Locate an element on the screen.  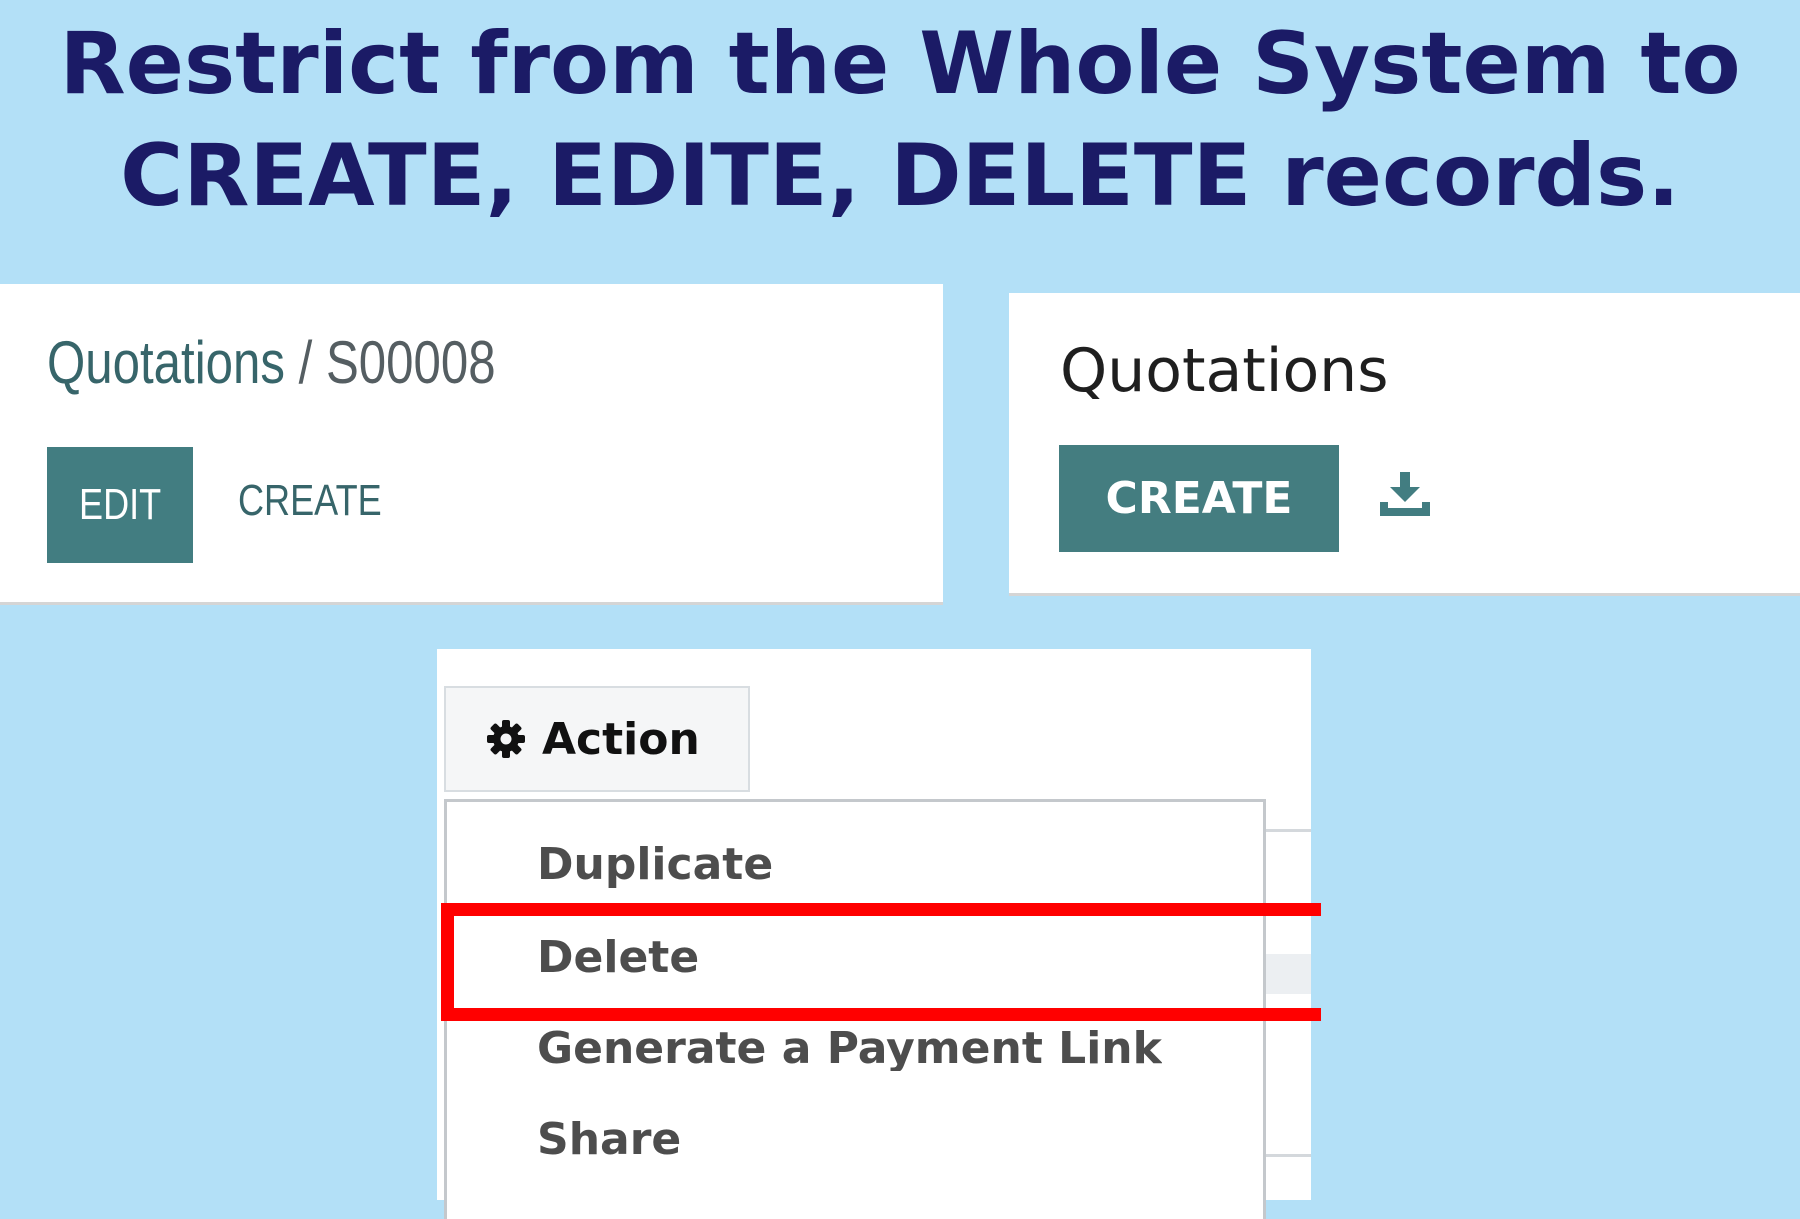
create-button-list: CREATE is located at coordinates (1199, 498).